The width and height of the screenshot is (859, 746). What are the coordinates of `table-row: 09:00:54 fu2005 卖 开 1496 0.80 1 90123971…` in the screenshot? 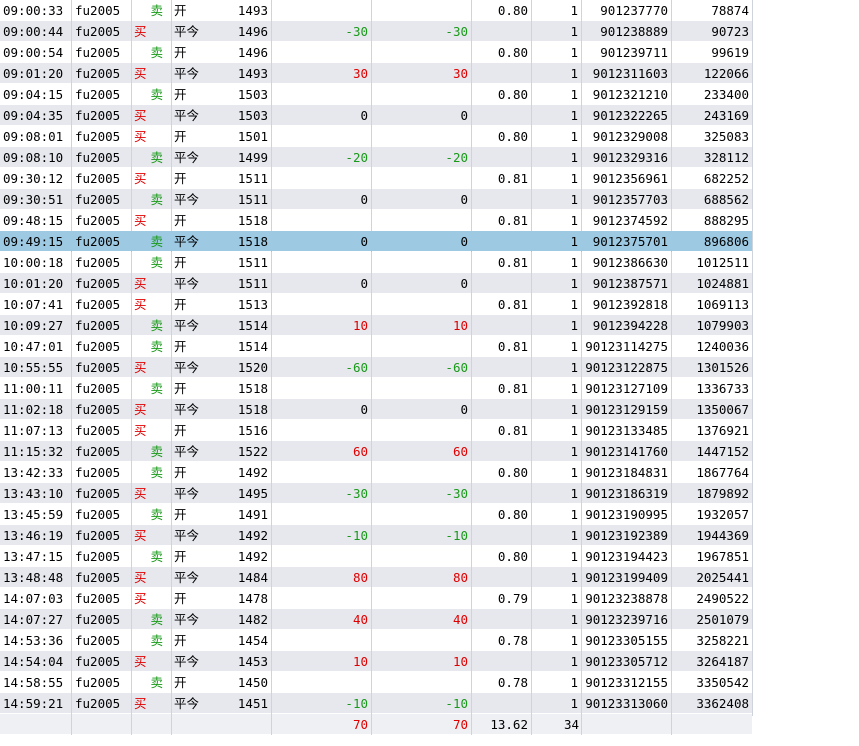 It's located at (376, 52).